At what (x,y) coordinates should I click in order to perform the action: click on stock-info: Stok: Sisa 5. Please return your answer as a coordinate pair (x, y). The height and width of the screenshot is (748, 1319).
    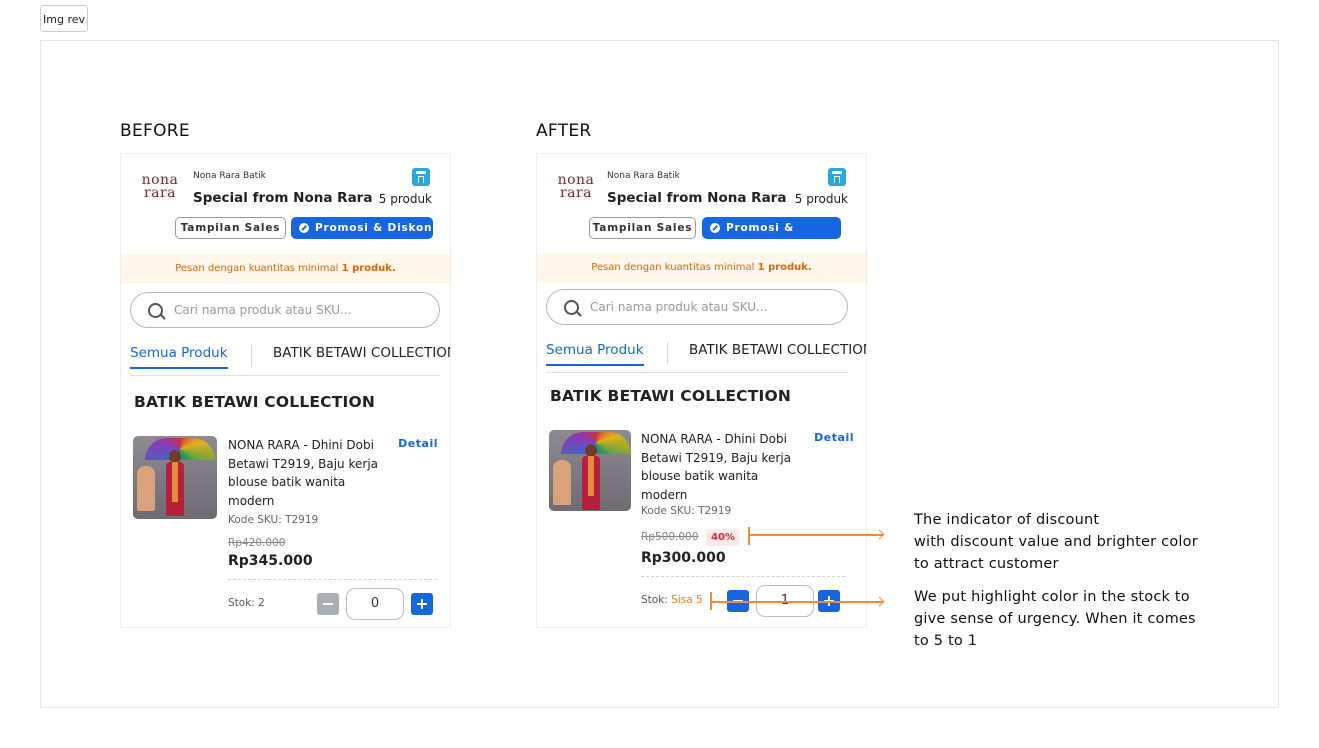
    Looking at the image, I should click on (672, 600).